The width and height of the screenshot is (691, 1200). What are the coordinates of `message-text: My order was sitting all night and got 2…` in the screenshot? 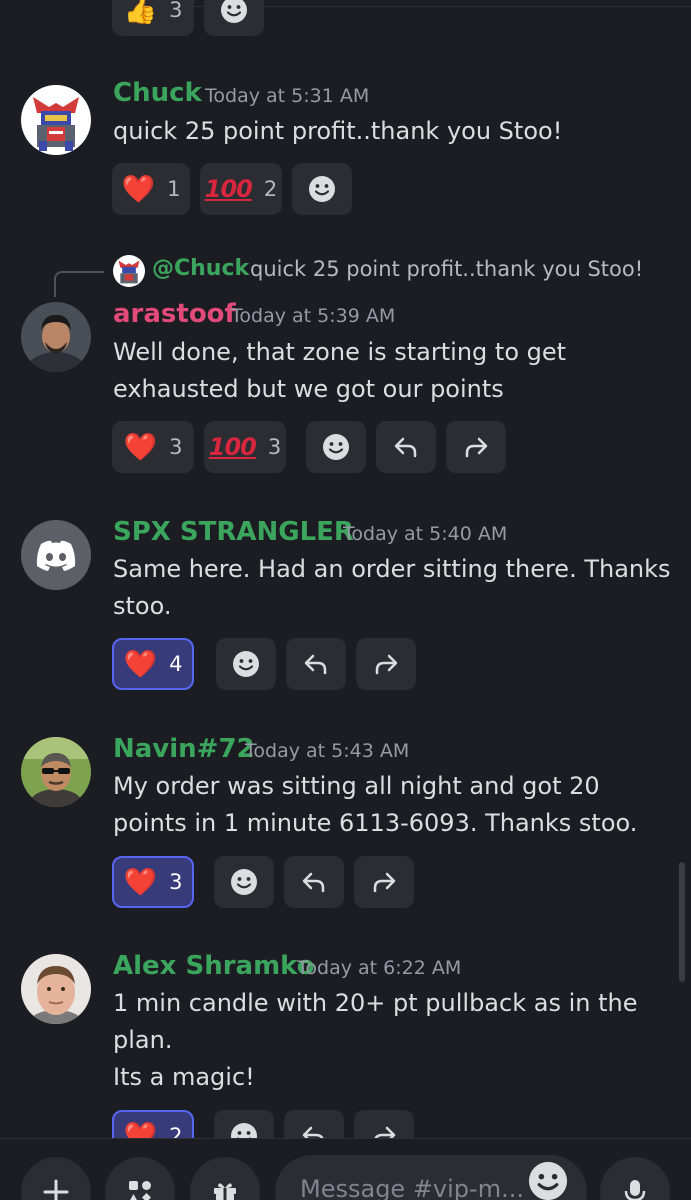 It's located at (393, 805).